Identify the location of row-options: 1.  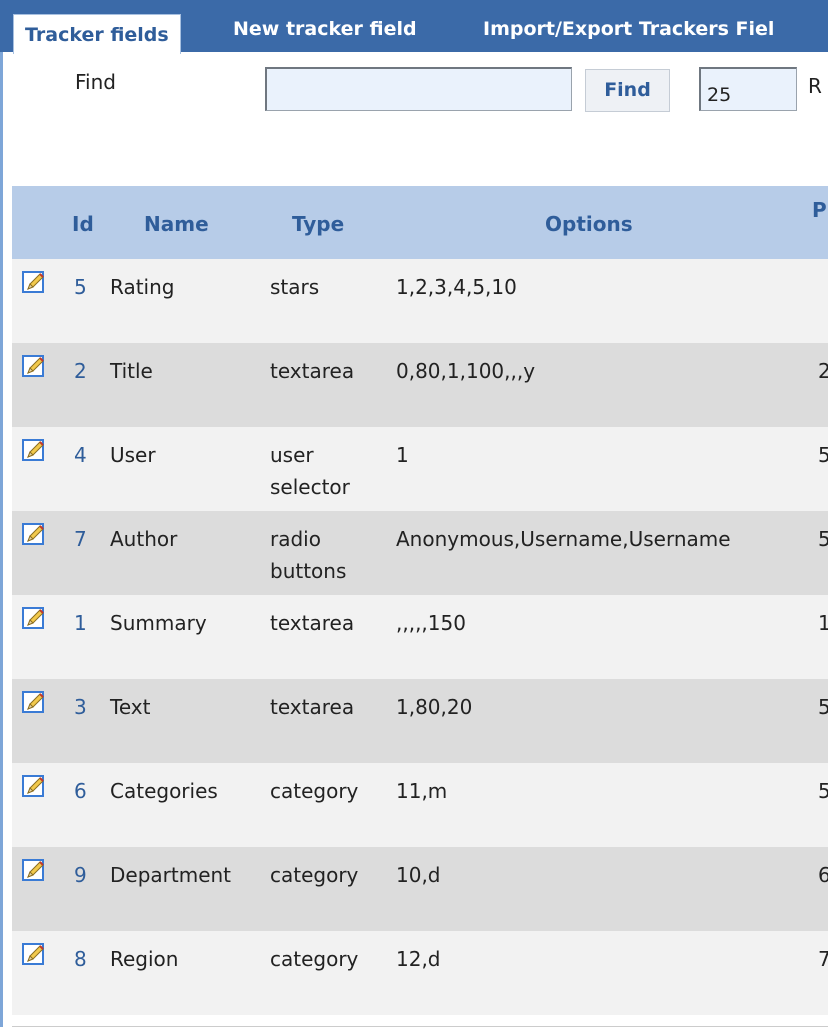
(402, 455).